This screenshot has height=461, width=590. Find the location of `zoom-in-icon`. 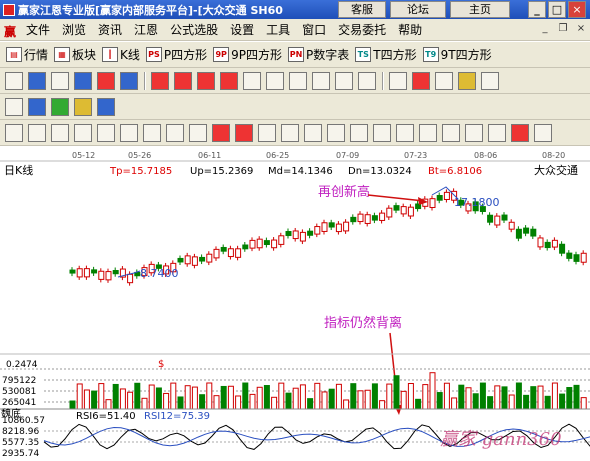

zoom-in-icon is located at coordinates (275, 80).